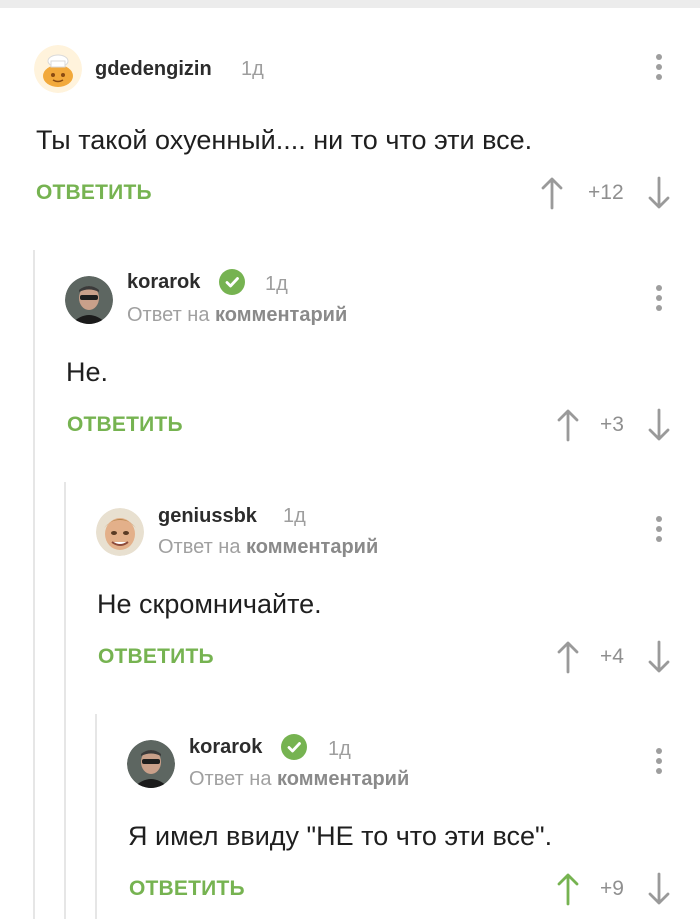 This screenshot has width=700, height=919. I want to click on downvote-arrow-icon, so click(659, 889).